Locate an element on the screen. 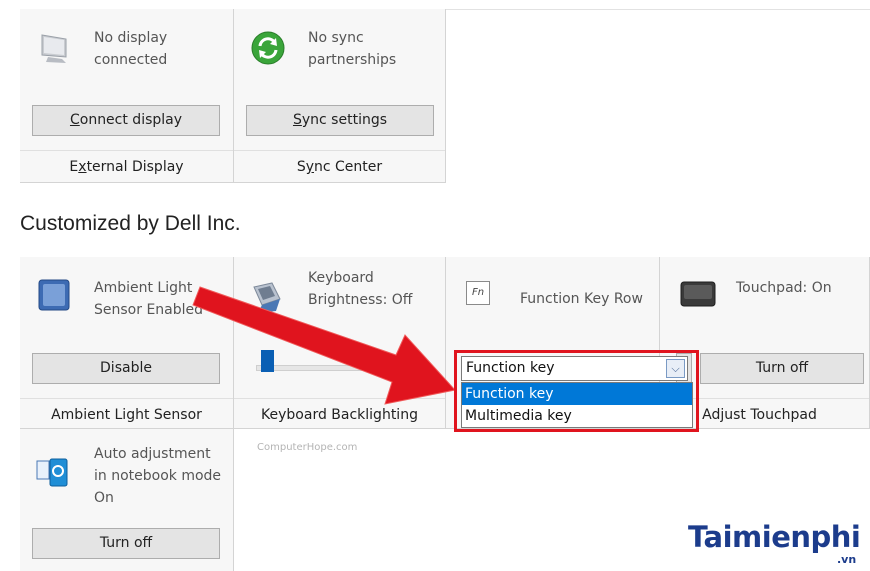 The image size is (870, 571). red-highlight-box is located at coordinates (576, 391).